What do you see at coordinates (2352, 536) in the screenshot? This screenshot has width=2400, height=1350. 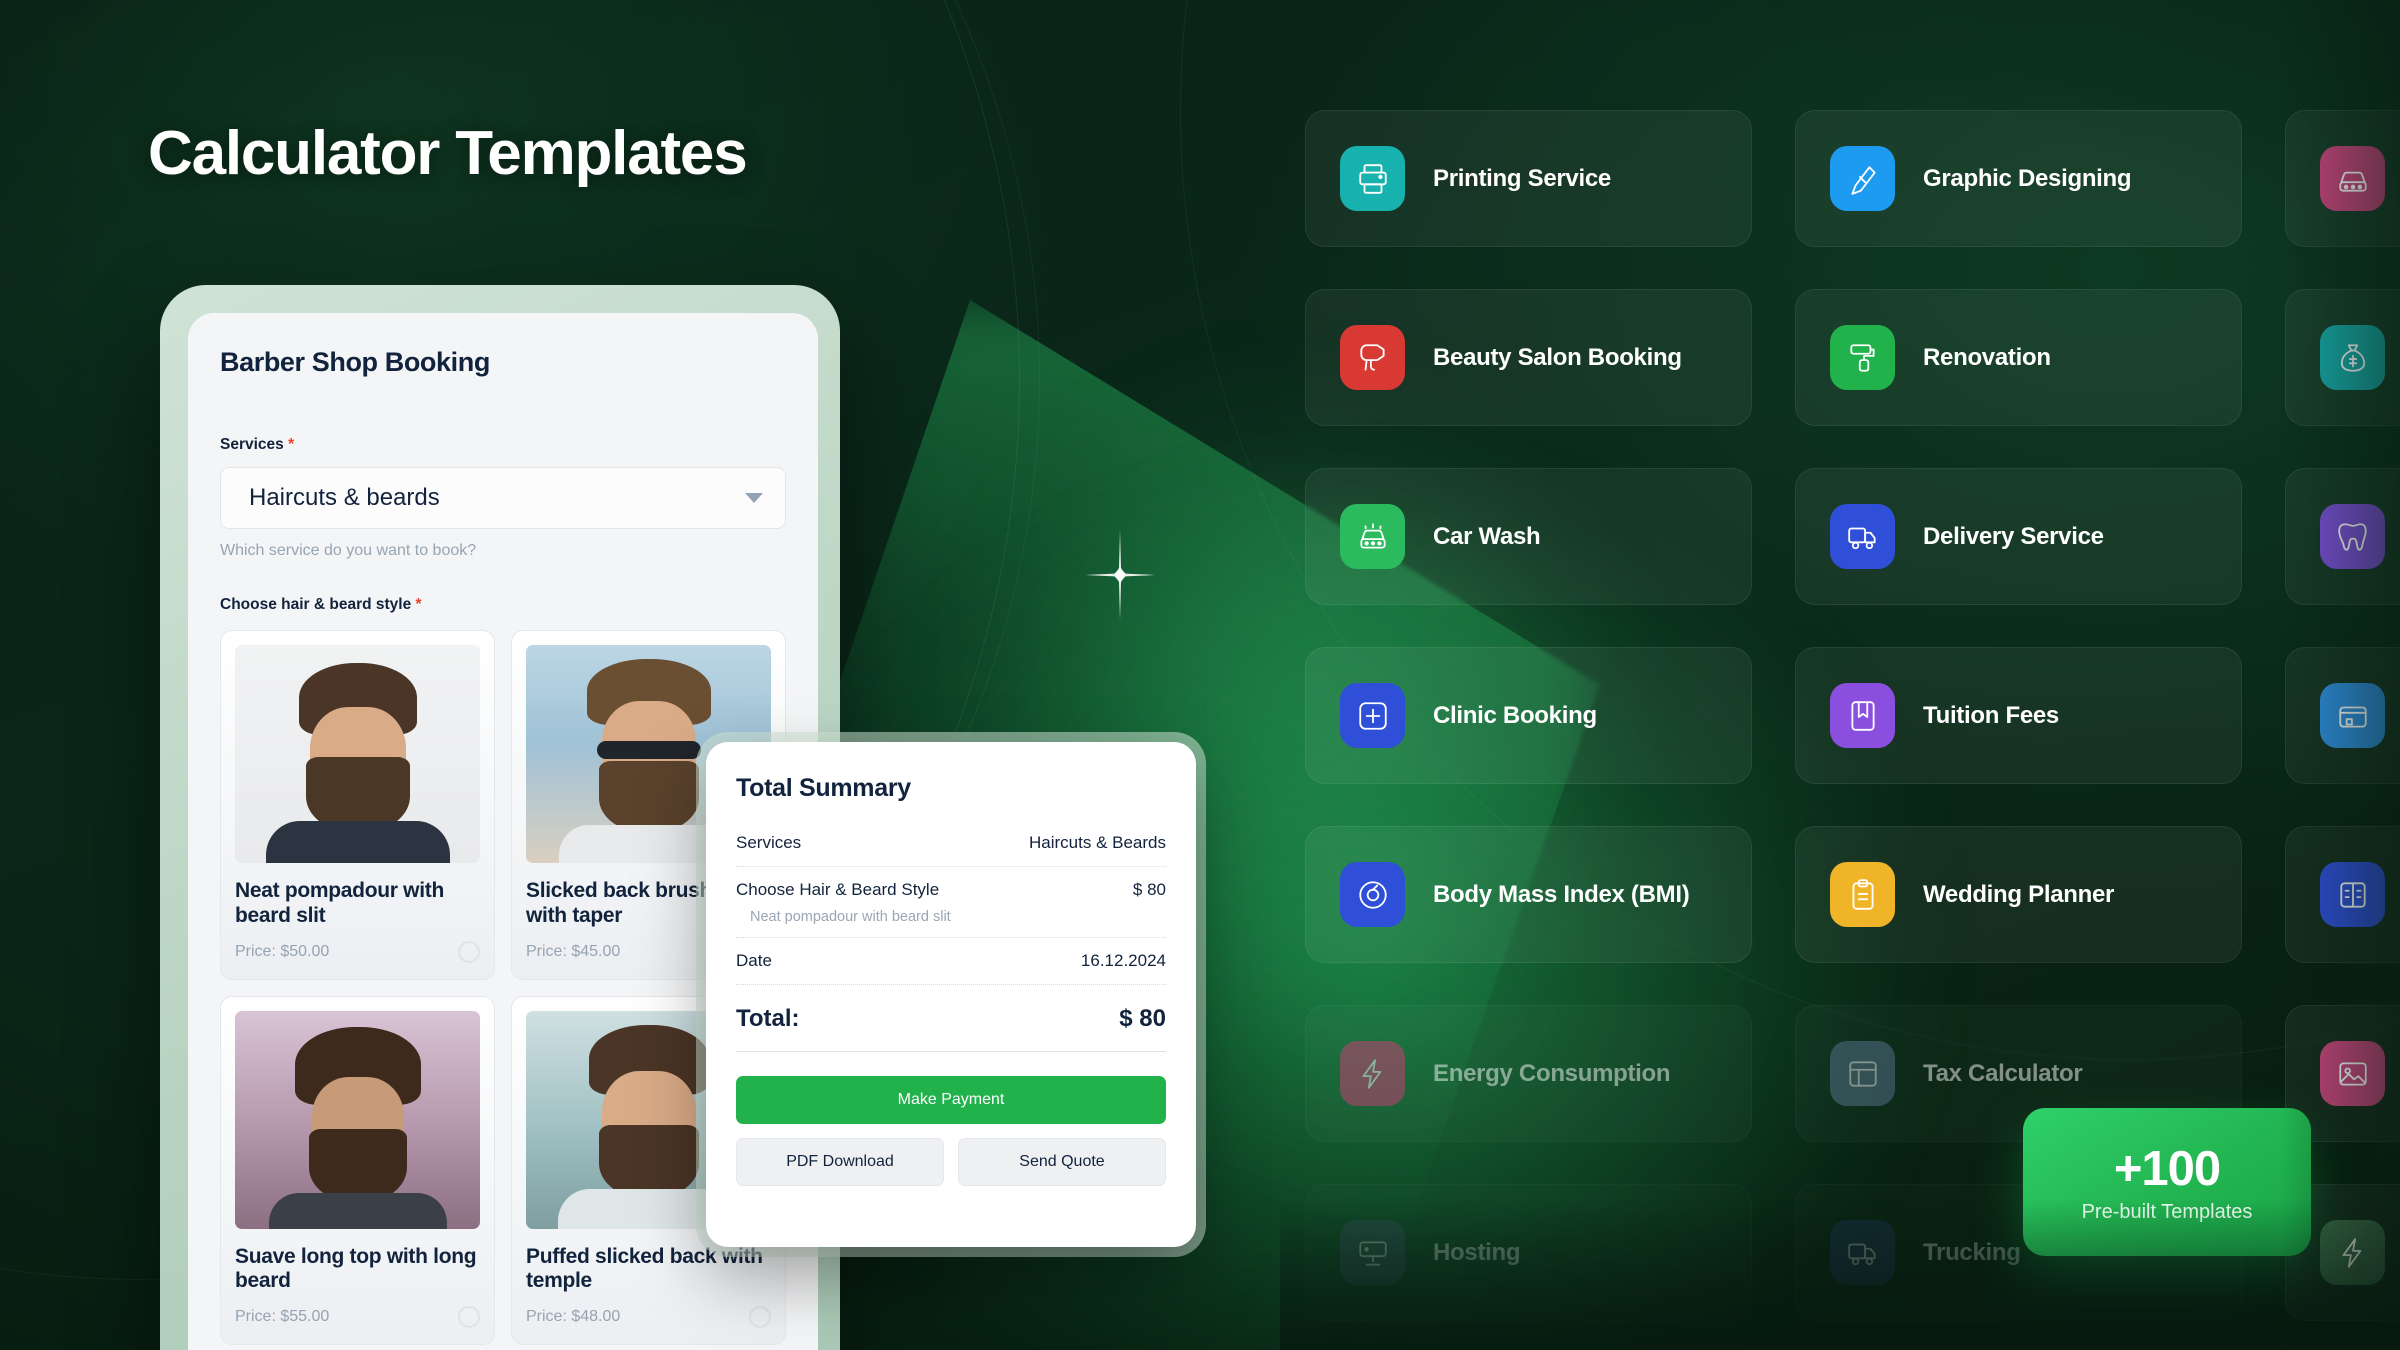 I see `tooth-icon` at bounding box center [2352, 536].